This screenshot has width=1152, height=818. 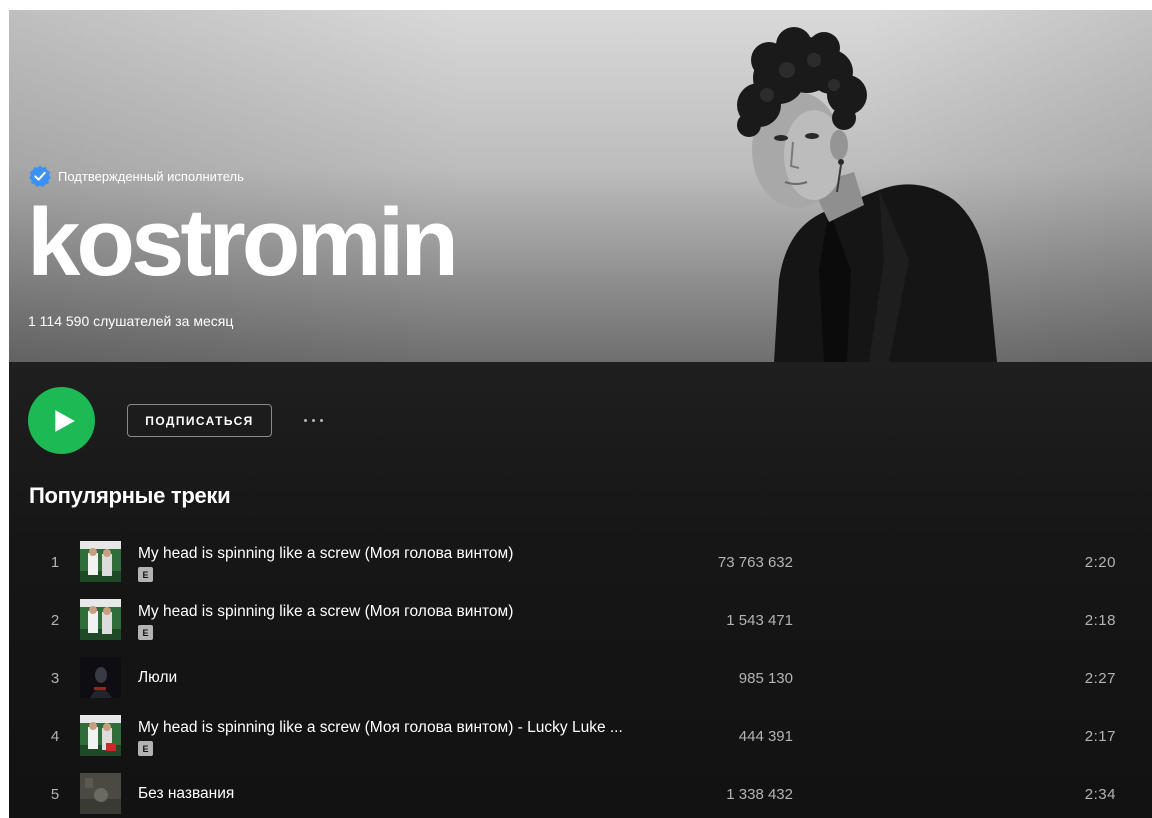 I want to click on track-plays: 1 338 432, so click(x=759, y=794).